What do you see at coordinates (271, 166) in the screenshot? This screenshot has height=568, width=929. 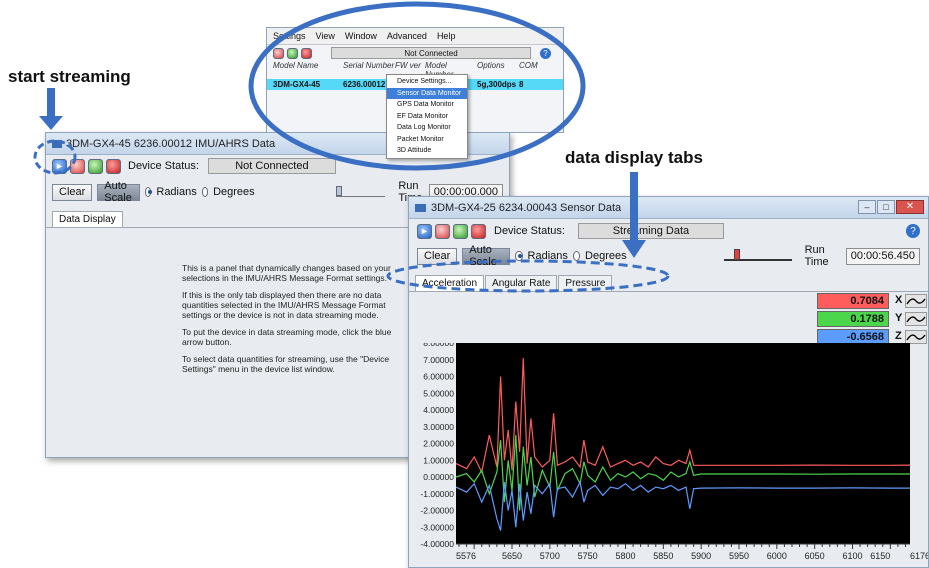 I see `device-status-field: Not Connected` at bounding box center [271, 166].